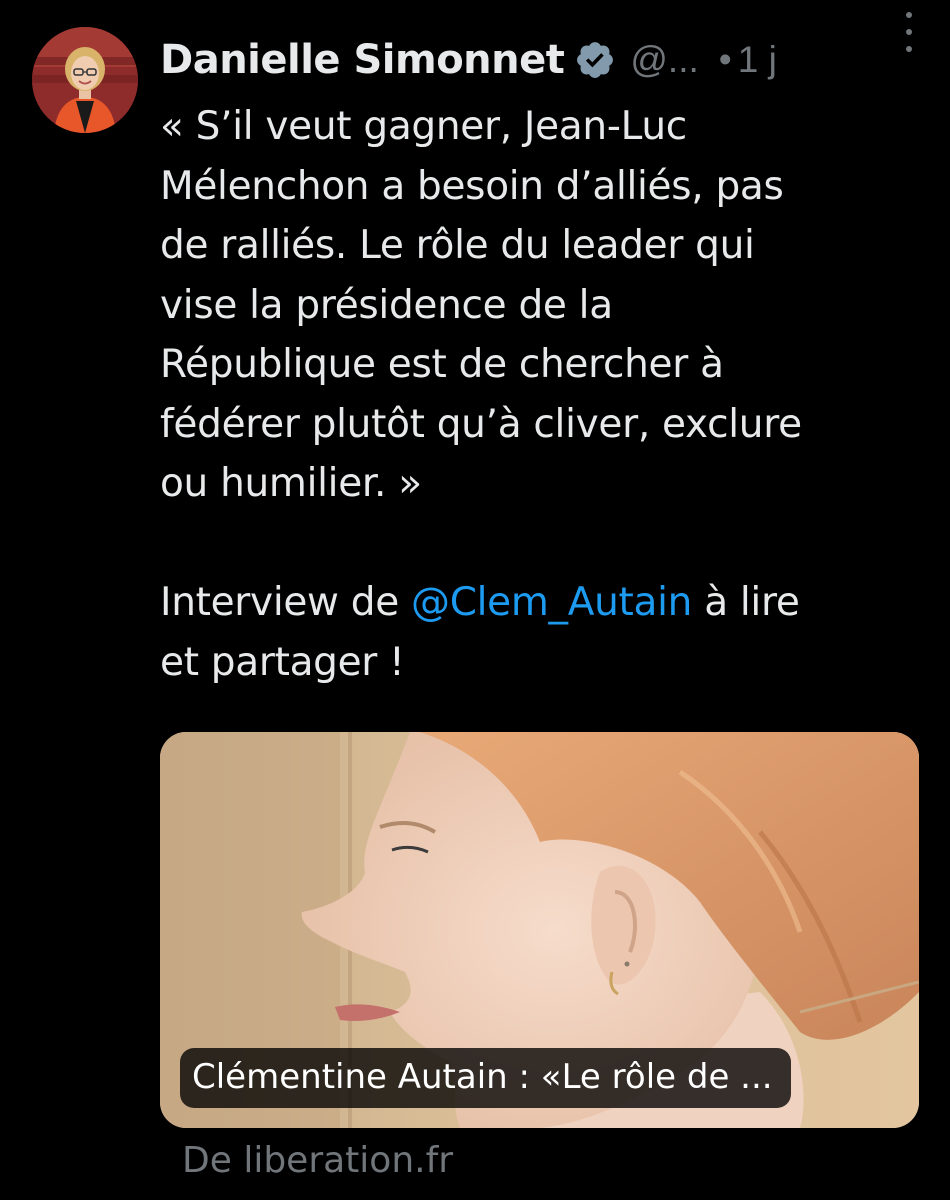 The image size is (950, 1200). Describe the element at coordinates (757, 60) in the screenshot. I see `tweet-timestamp: 1 j` at that location.